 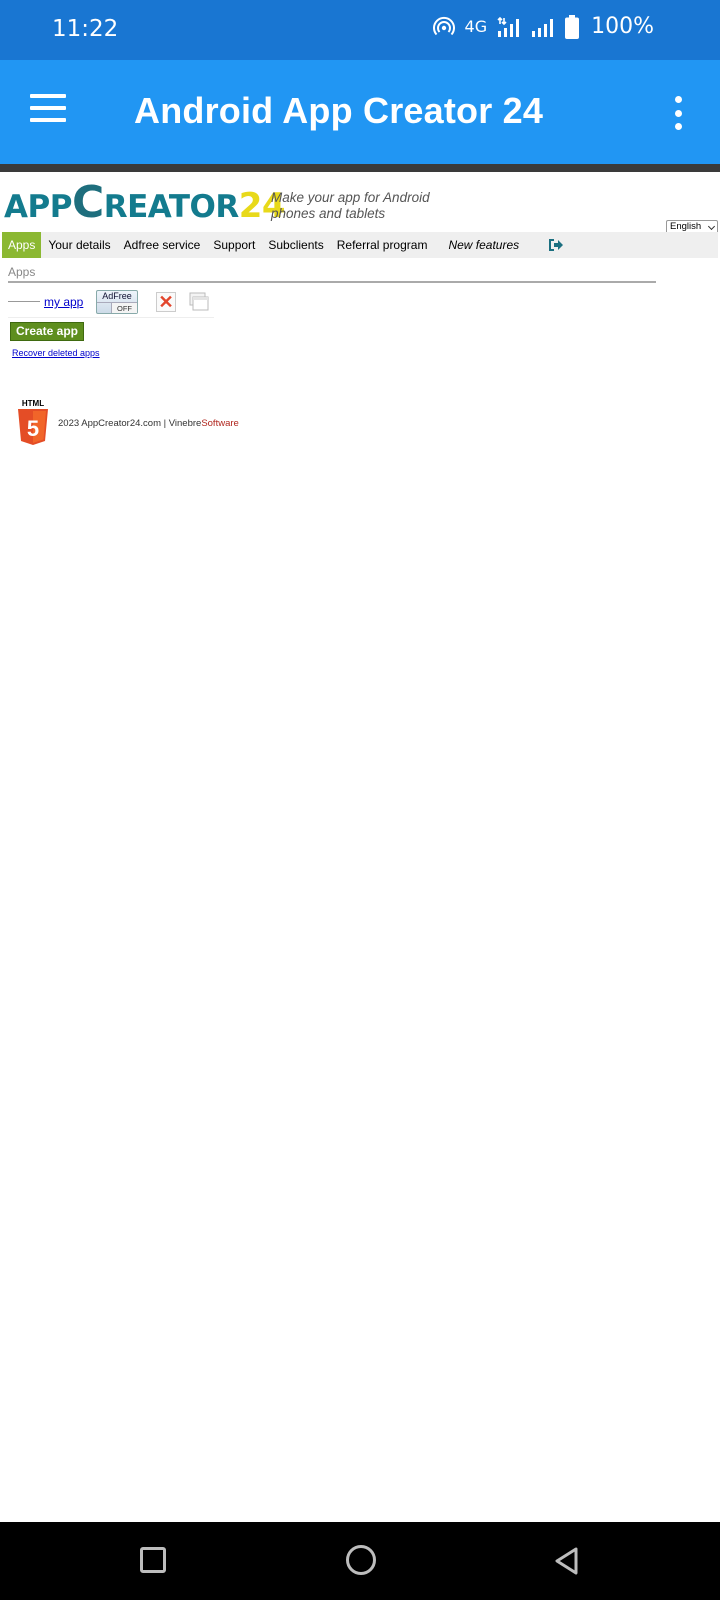 I want to click on nav-item-apps: Apps, so click(x=22, y=245).